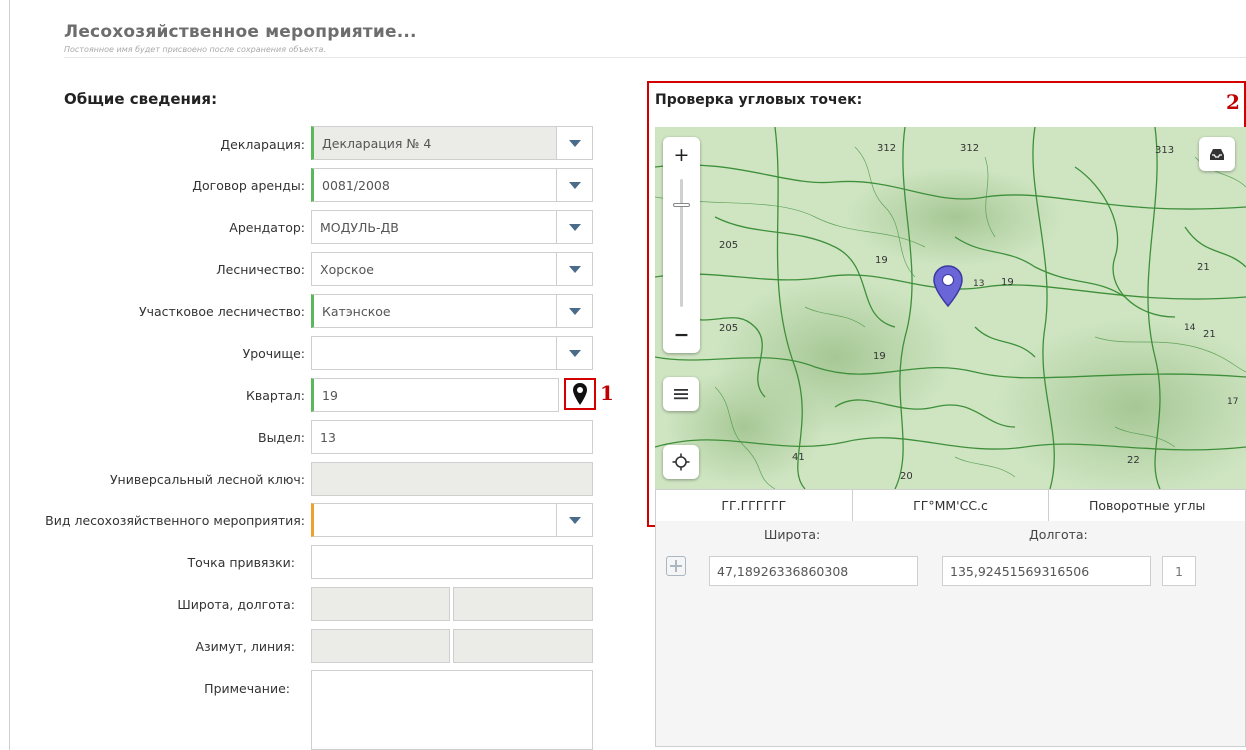 The height and width of the screenshot is (750, 1246). What do you see at coordinates (1147, 505) in the screenshot?
I see `tab-turning-angles: Поворотные углы` at bounding box center [1147, 505].